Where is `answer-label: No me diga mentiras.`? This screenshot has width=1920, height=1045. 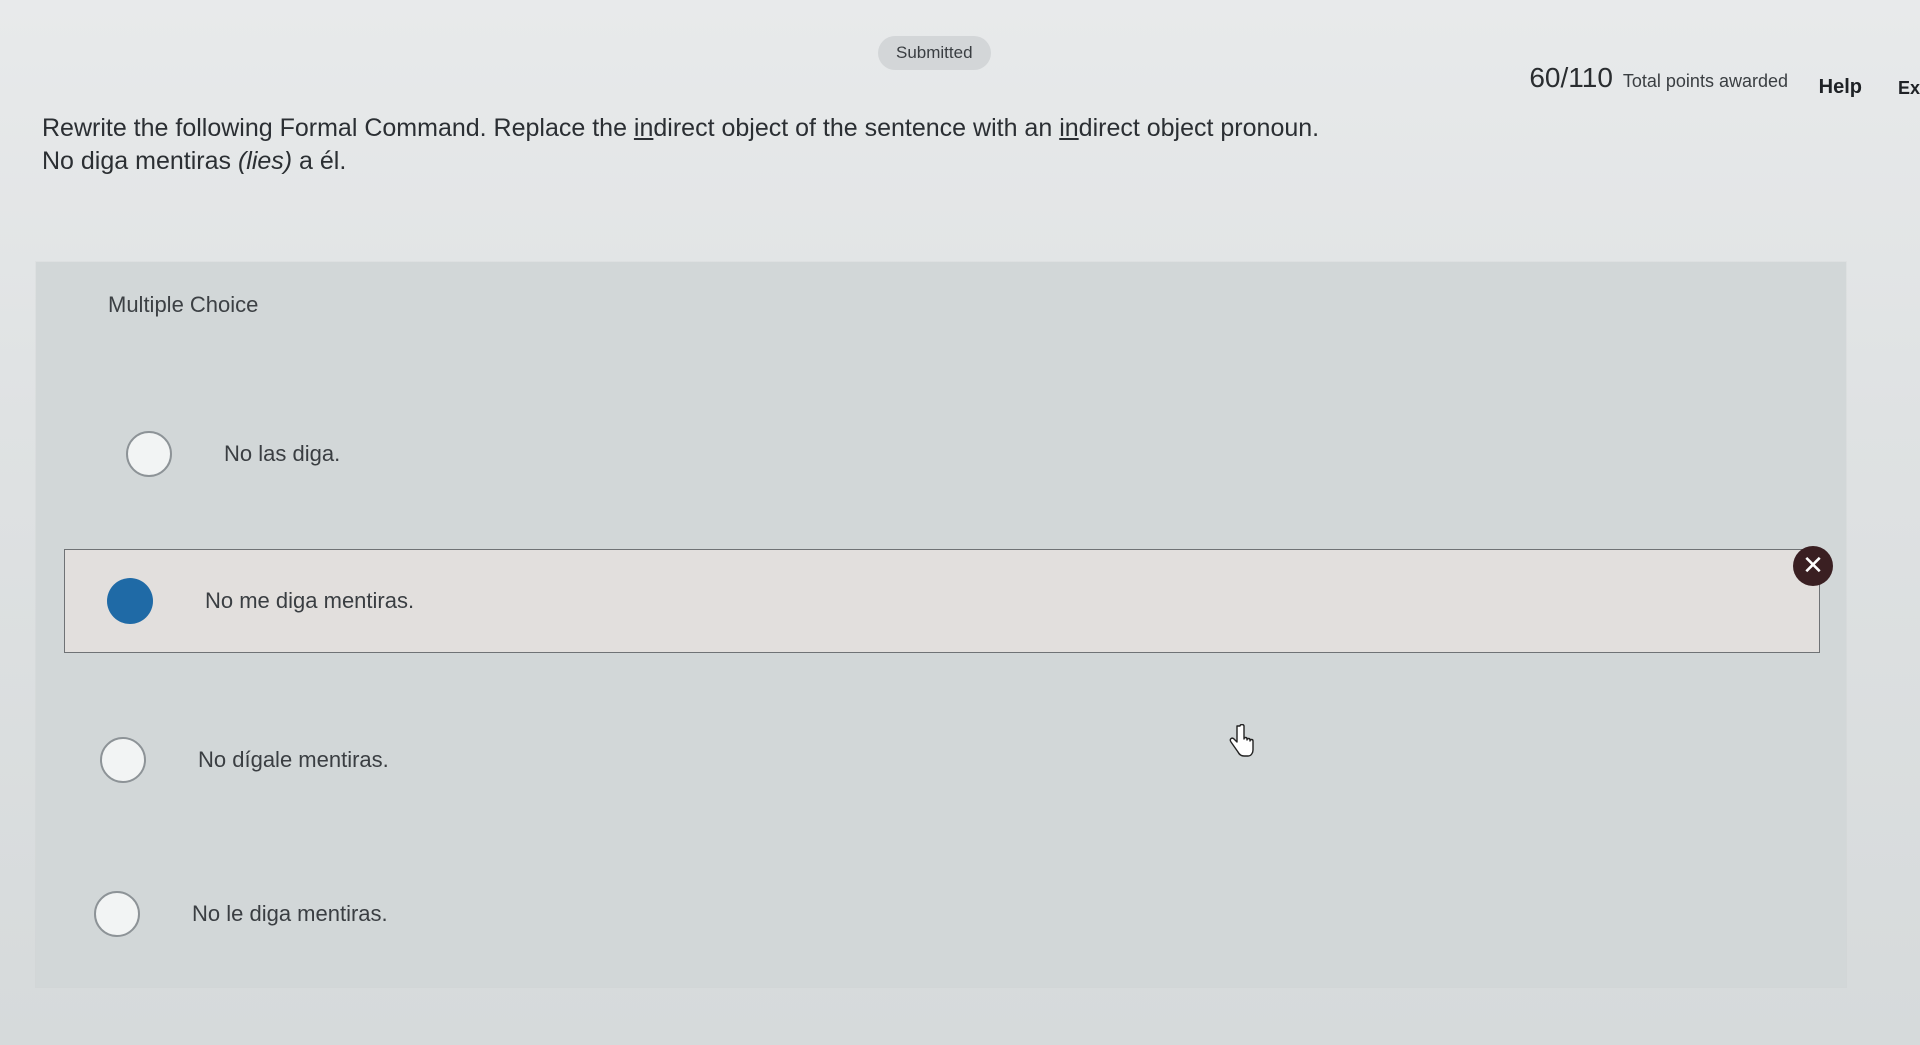
answer-label: No me diga mentiras. is located at coordinates (310, 600).